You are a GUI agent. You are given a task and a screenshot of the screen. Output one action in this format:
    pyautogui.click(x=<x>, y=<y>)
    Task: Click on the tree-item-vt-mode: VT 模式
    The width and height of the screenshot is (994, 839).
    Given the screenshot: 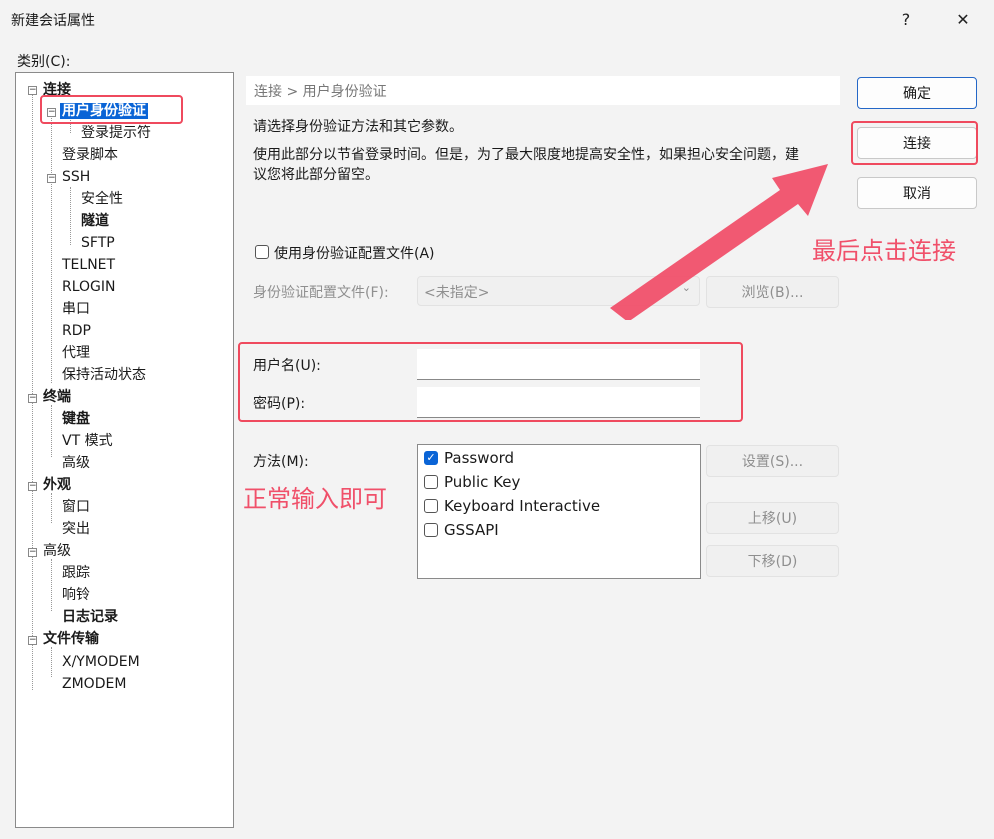 What is the action you would take?
    pyautogui.click(x=87, y=441)
    